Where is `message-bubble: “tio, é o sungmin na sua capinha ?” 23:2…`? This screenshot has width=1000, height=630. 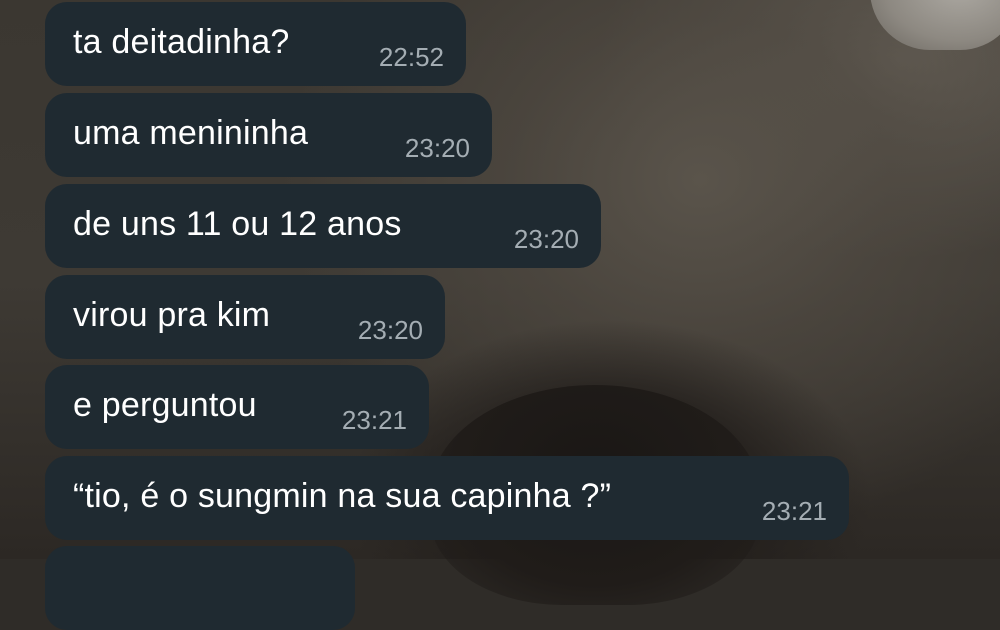
message-bubble: “tio, é o sungmin na sua capinha ?” 23:2… is located at coordinates (447, 498).